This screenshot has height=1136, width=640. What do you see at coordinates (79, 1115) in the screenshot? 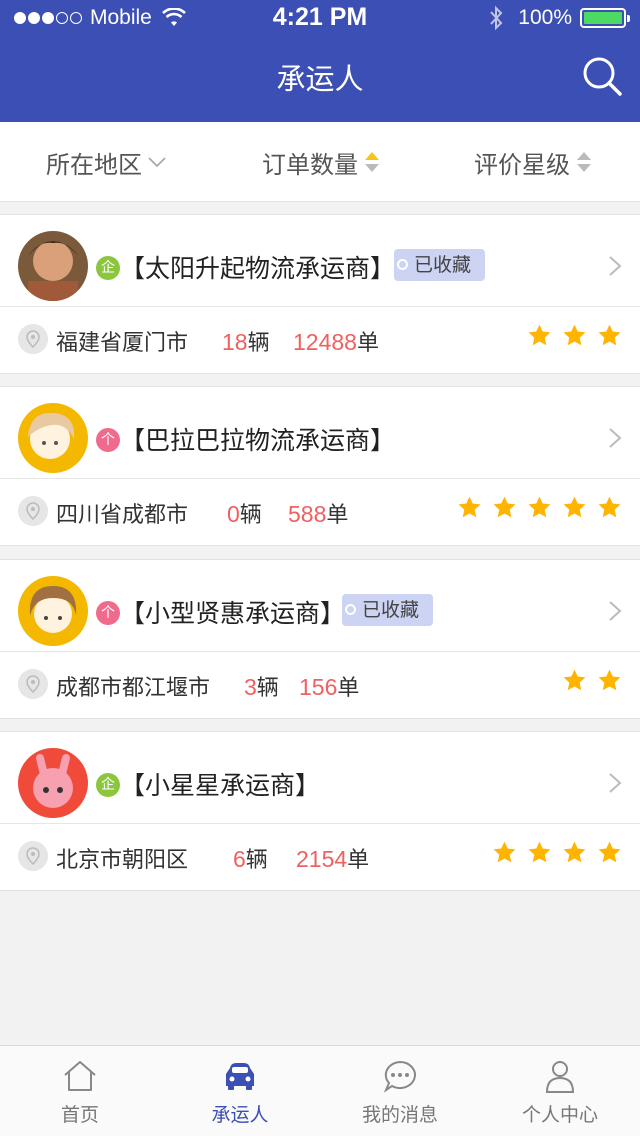
I see `tab-home-label: 首页` at bounding box center [79, 1115].